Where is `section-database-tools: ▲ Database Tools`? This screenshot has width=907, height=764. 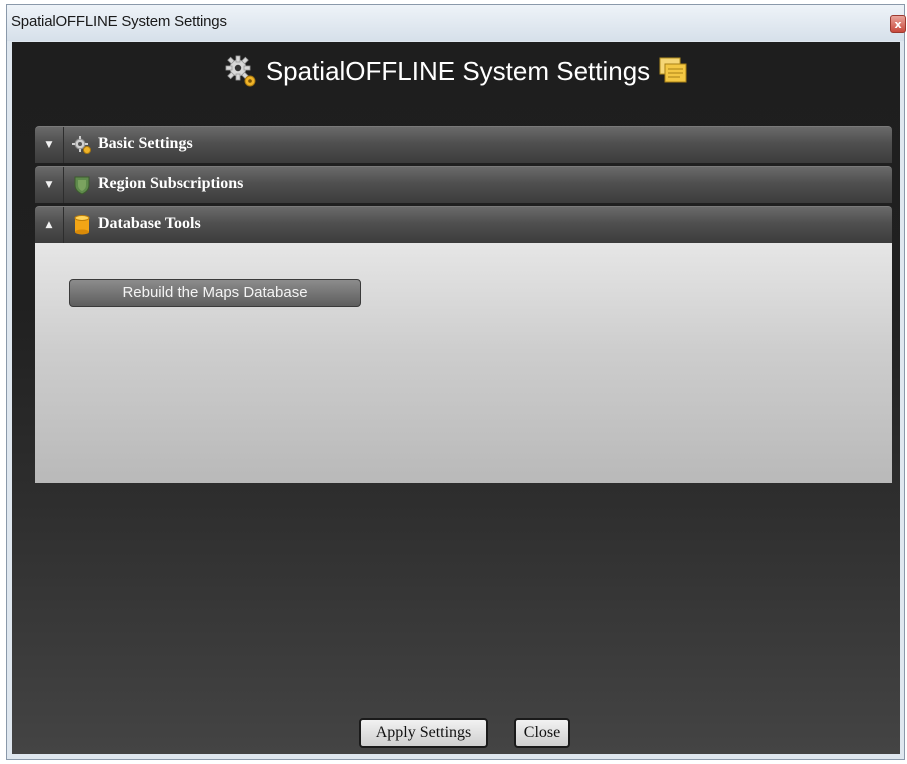
section-database-tools: ▲ Database Tools is located at coordinates (463, 224).